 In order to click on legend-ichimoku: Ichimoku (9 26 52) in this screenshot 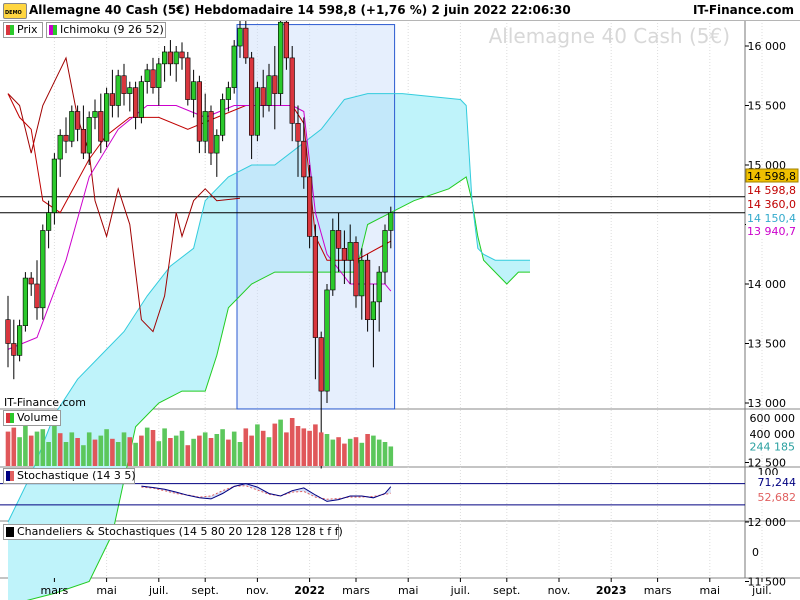, I will do `click(106, 30)`.